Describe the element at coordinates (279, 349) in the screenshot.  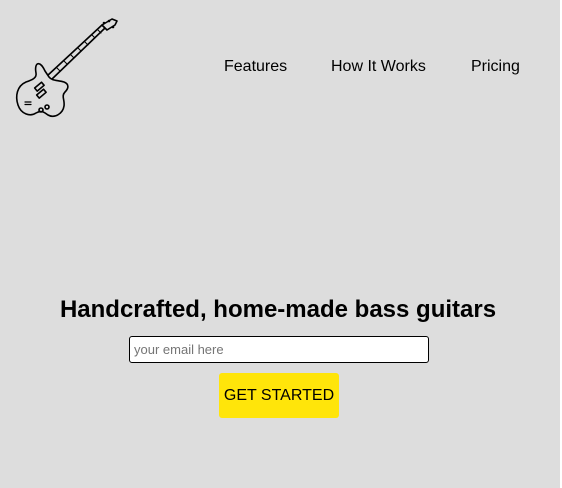
I see `email-input` at that location.